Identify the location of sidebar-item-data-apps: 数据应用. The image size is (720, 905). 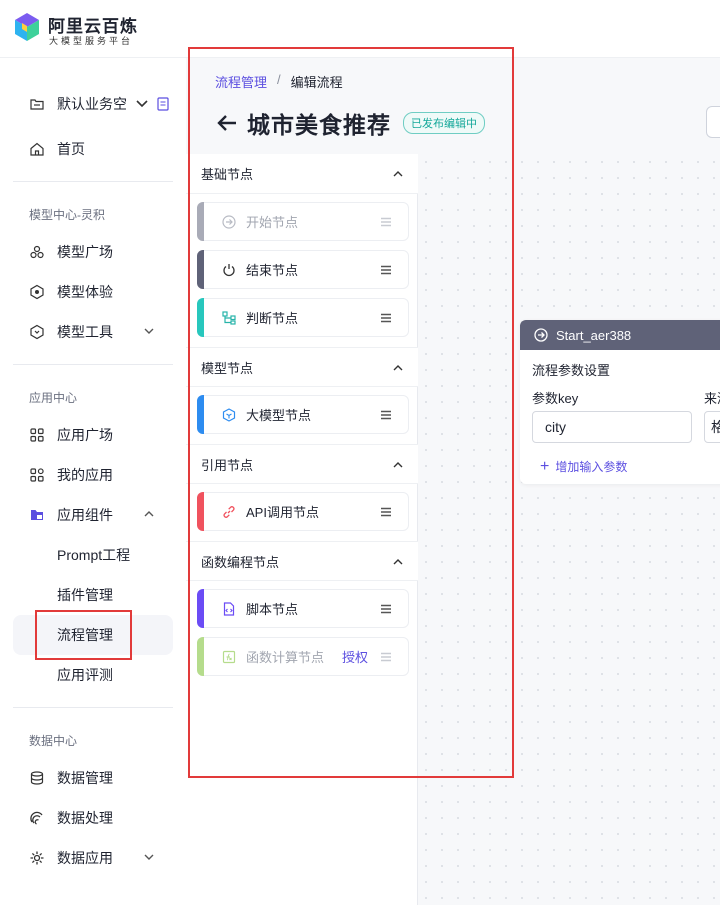
(93, 858).